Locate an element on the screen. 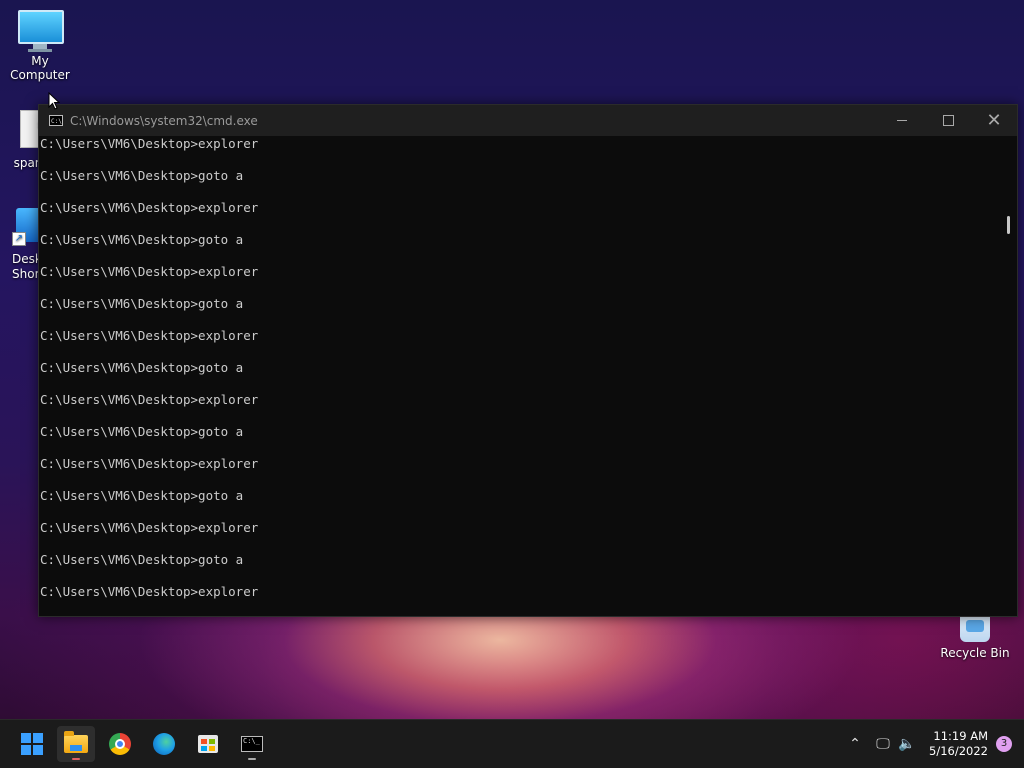  terminal-icon: C:\_ is located at coordinates (252, 744).